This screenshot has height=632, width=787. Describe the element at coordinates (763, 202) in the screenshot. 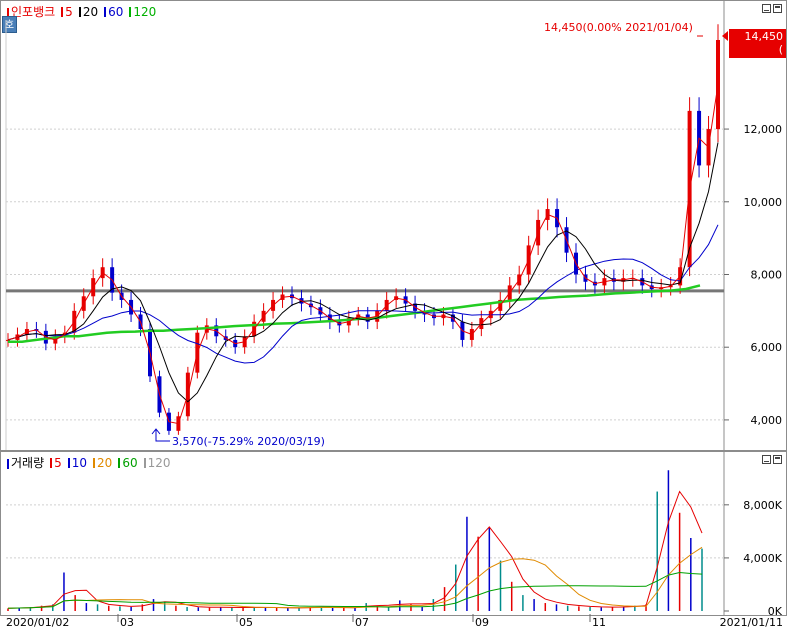

I see `price-tick-label: 10,000` at that location.